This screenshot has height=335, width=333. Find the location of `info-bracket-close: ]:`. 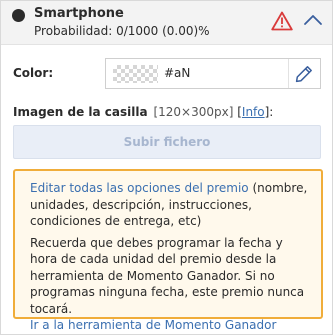

info-bracket-close: ]: is located at coordinates (269, 112).